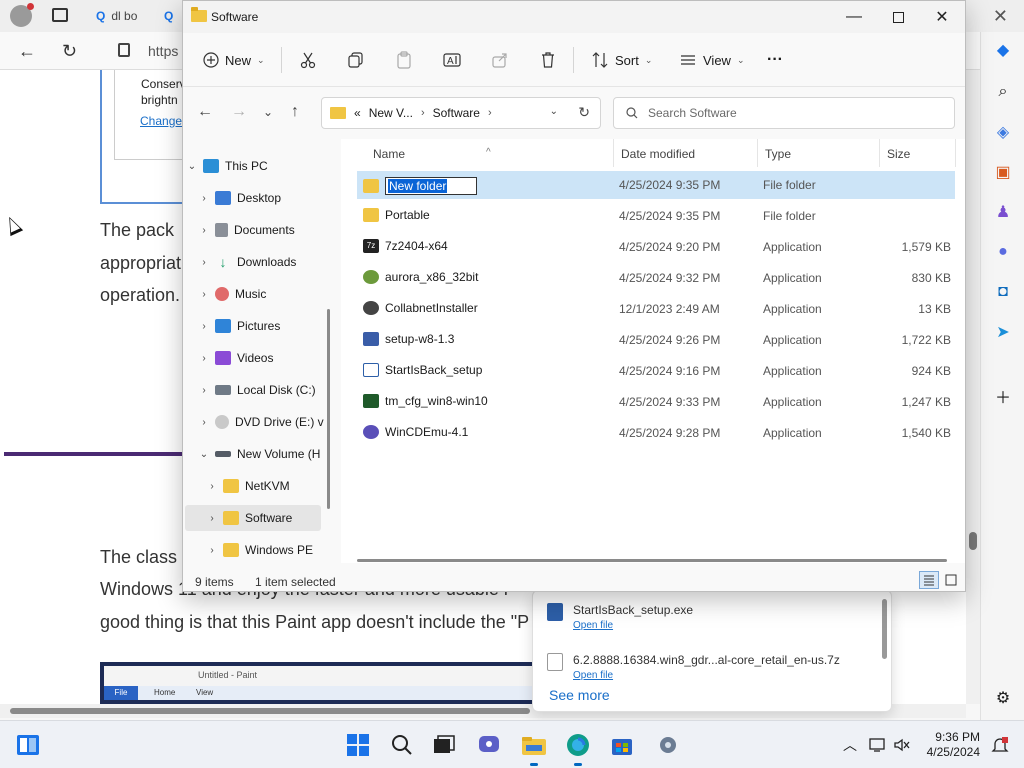  Describe the element at coordinates (444, 745) in the screenshot. I see `task-view-icon` at that location.